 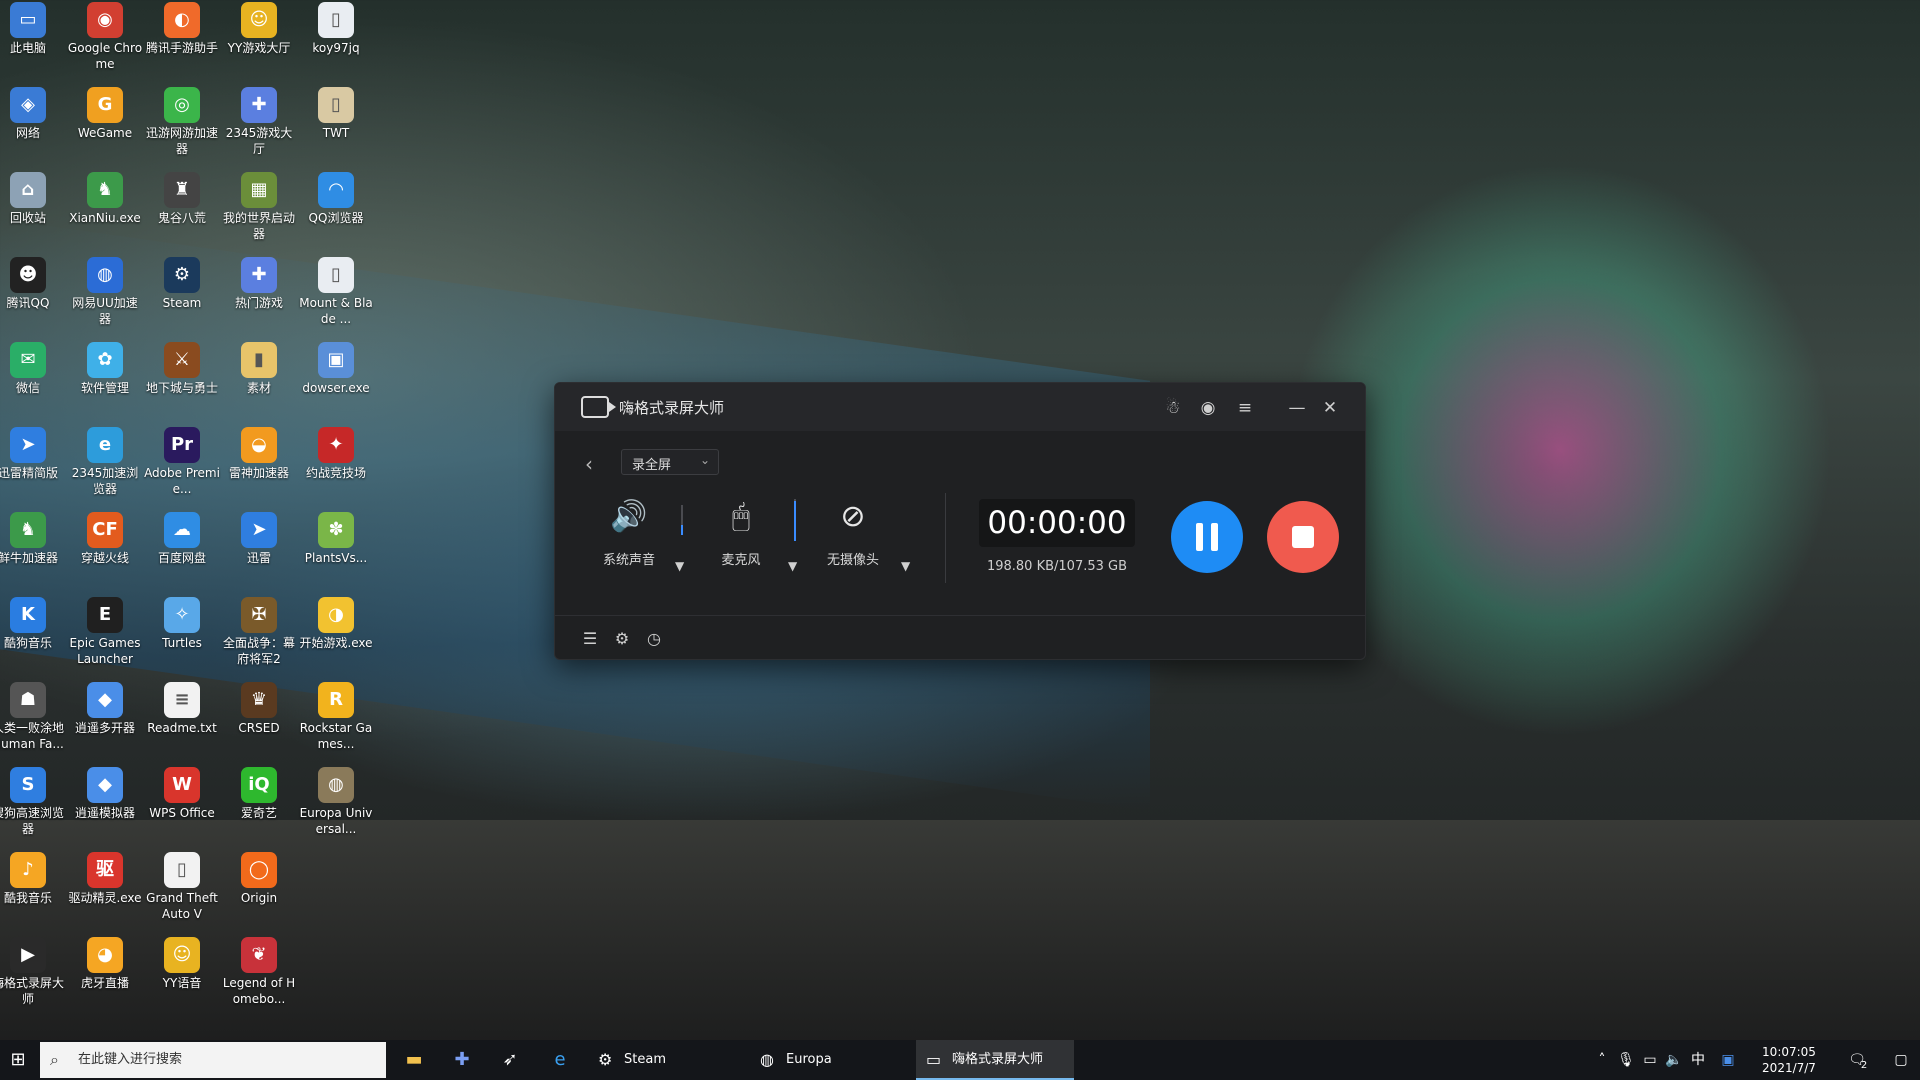 What do you see at coordinates (33, 284) in the screenshot?
I see `desktop-icon: ☻ 腾讯QQ` at bounding box center [33, 284].